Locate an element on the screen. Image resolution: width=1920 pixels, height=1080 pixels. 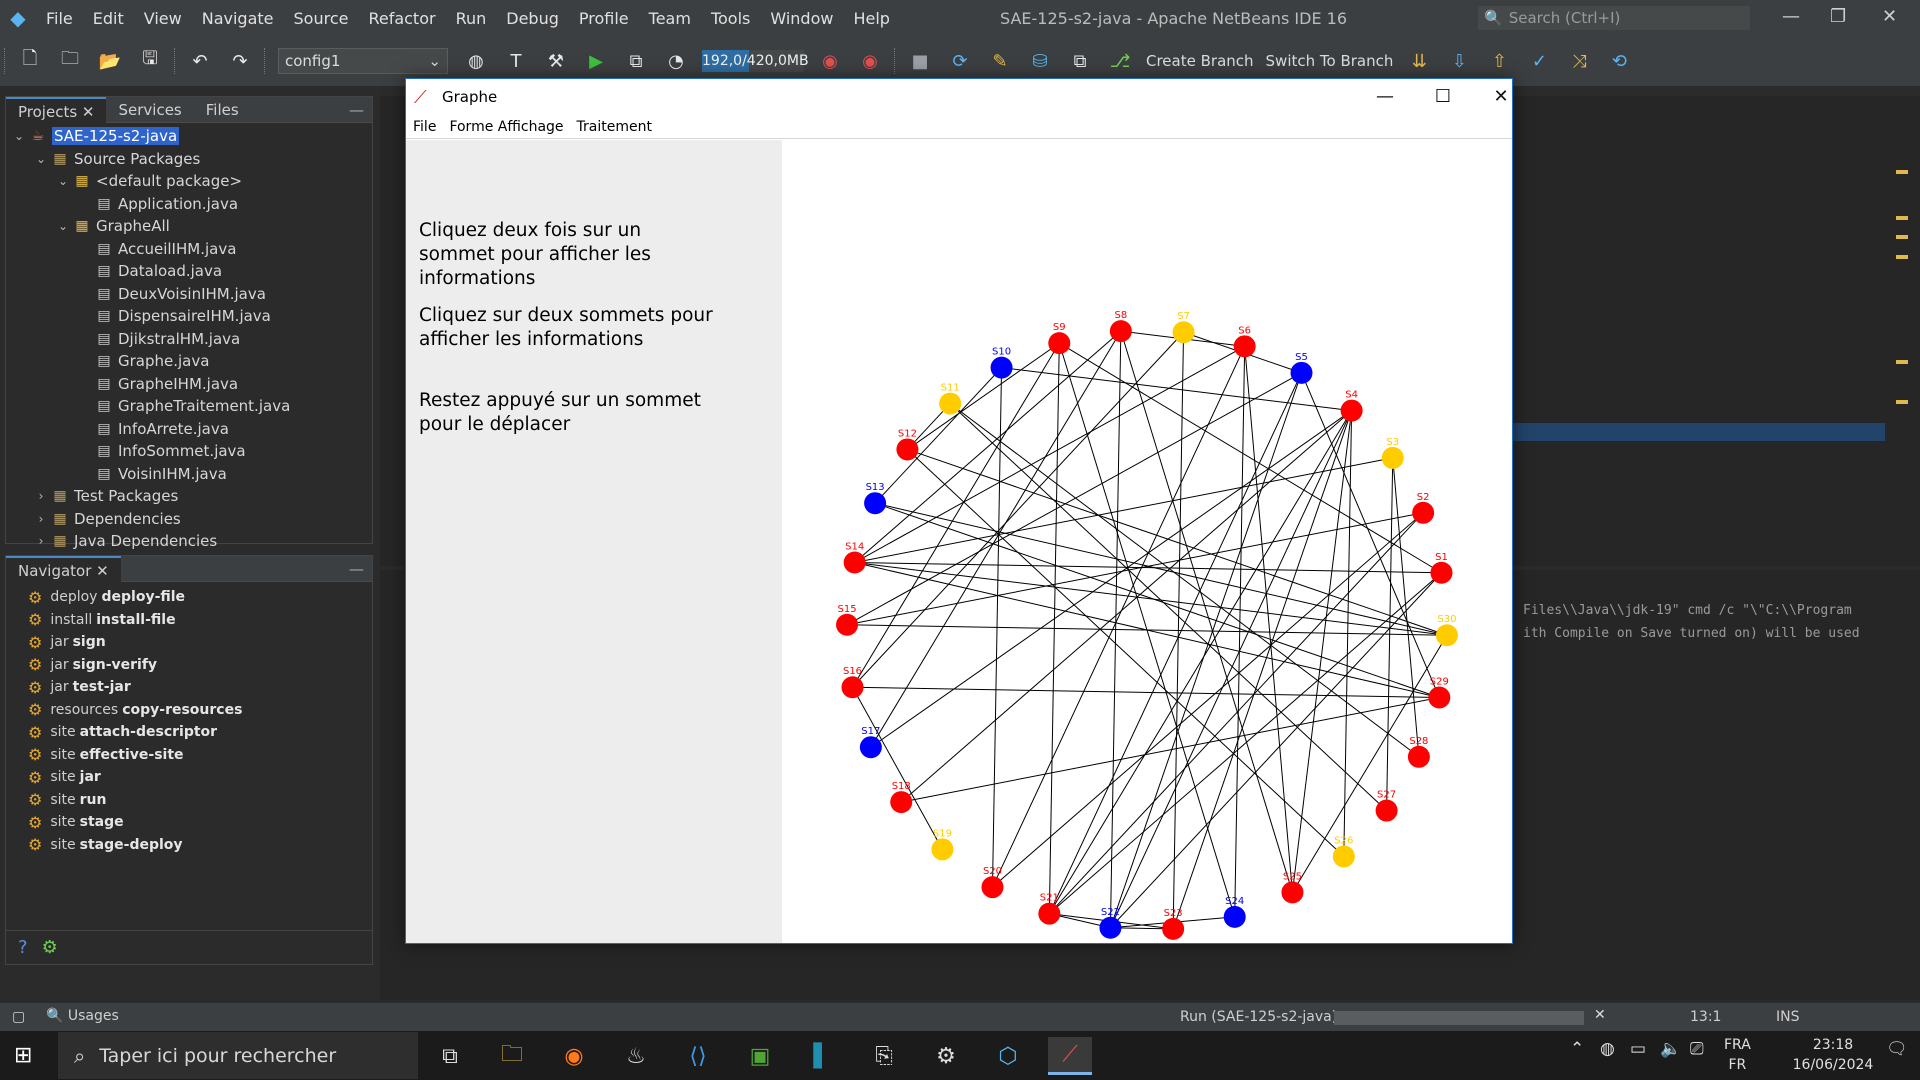
steam-icon: ♨ is located at coordinates (636, 1056).